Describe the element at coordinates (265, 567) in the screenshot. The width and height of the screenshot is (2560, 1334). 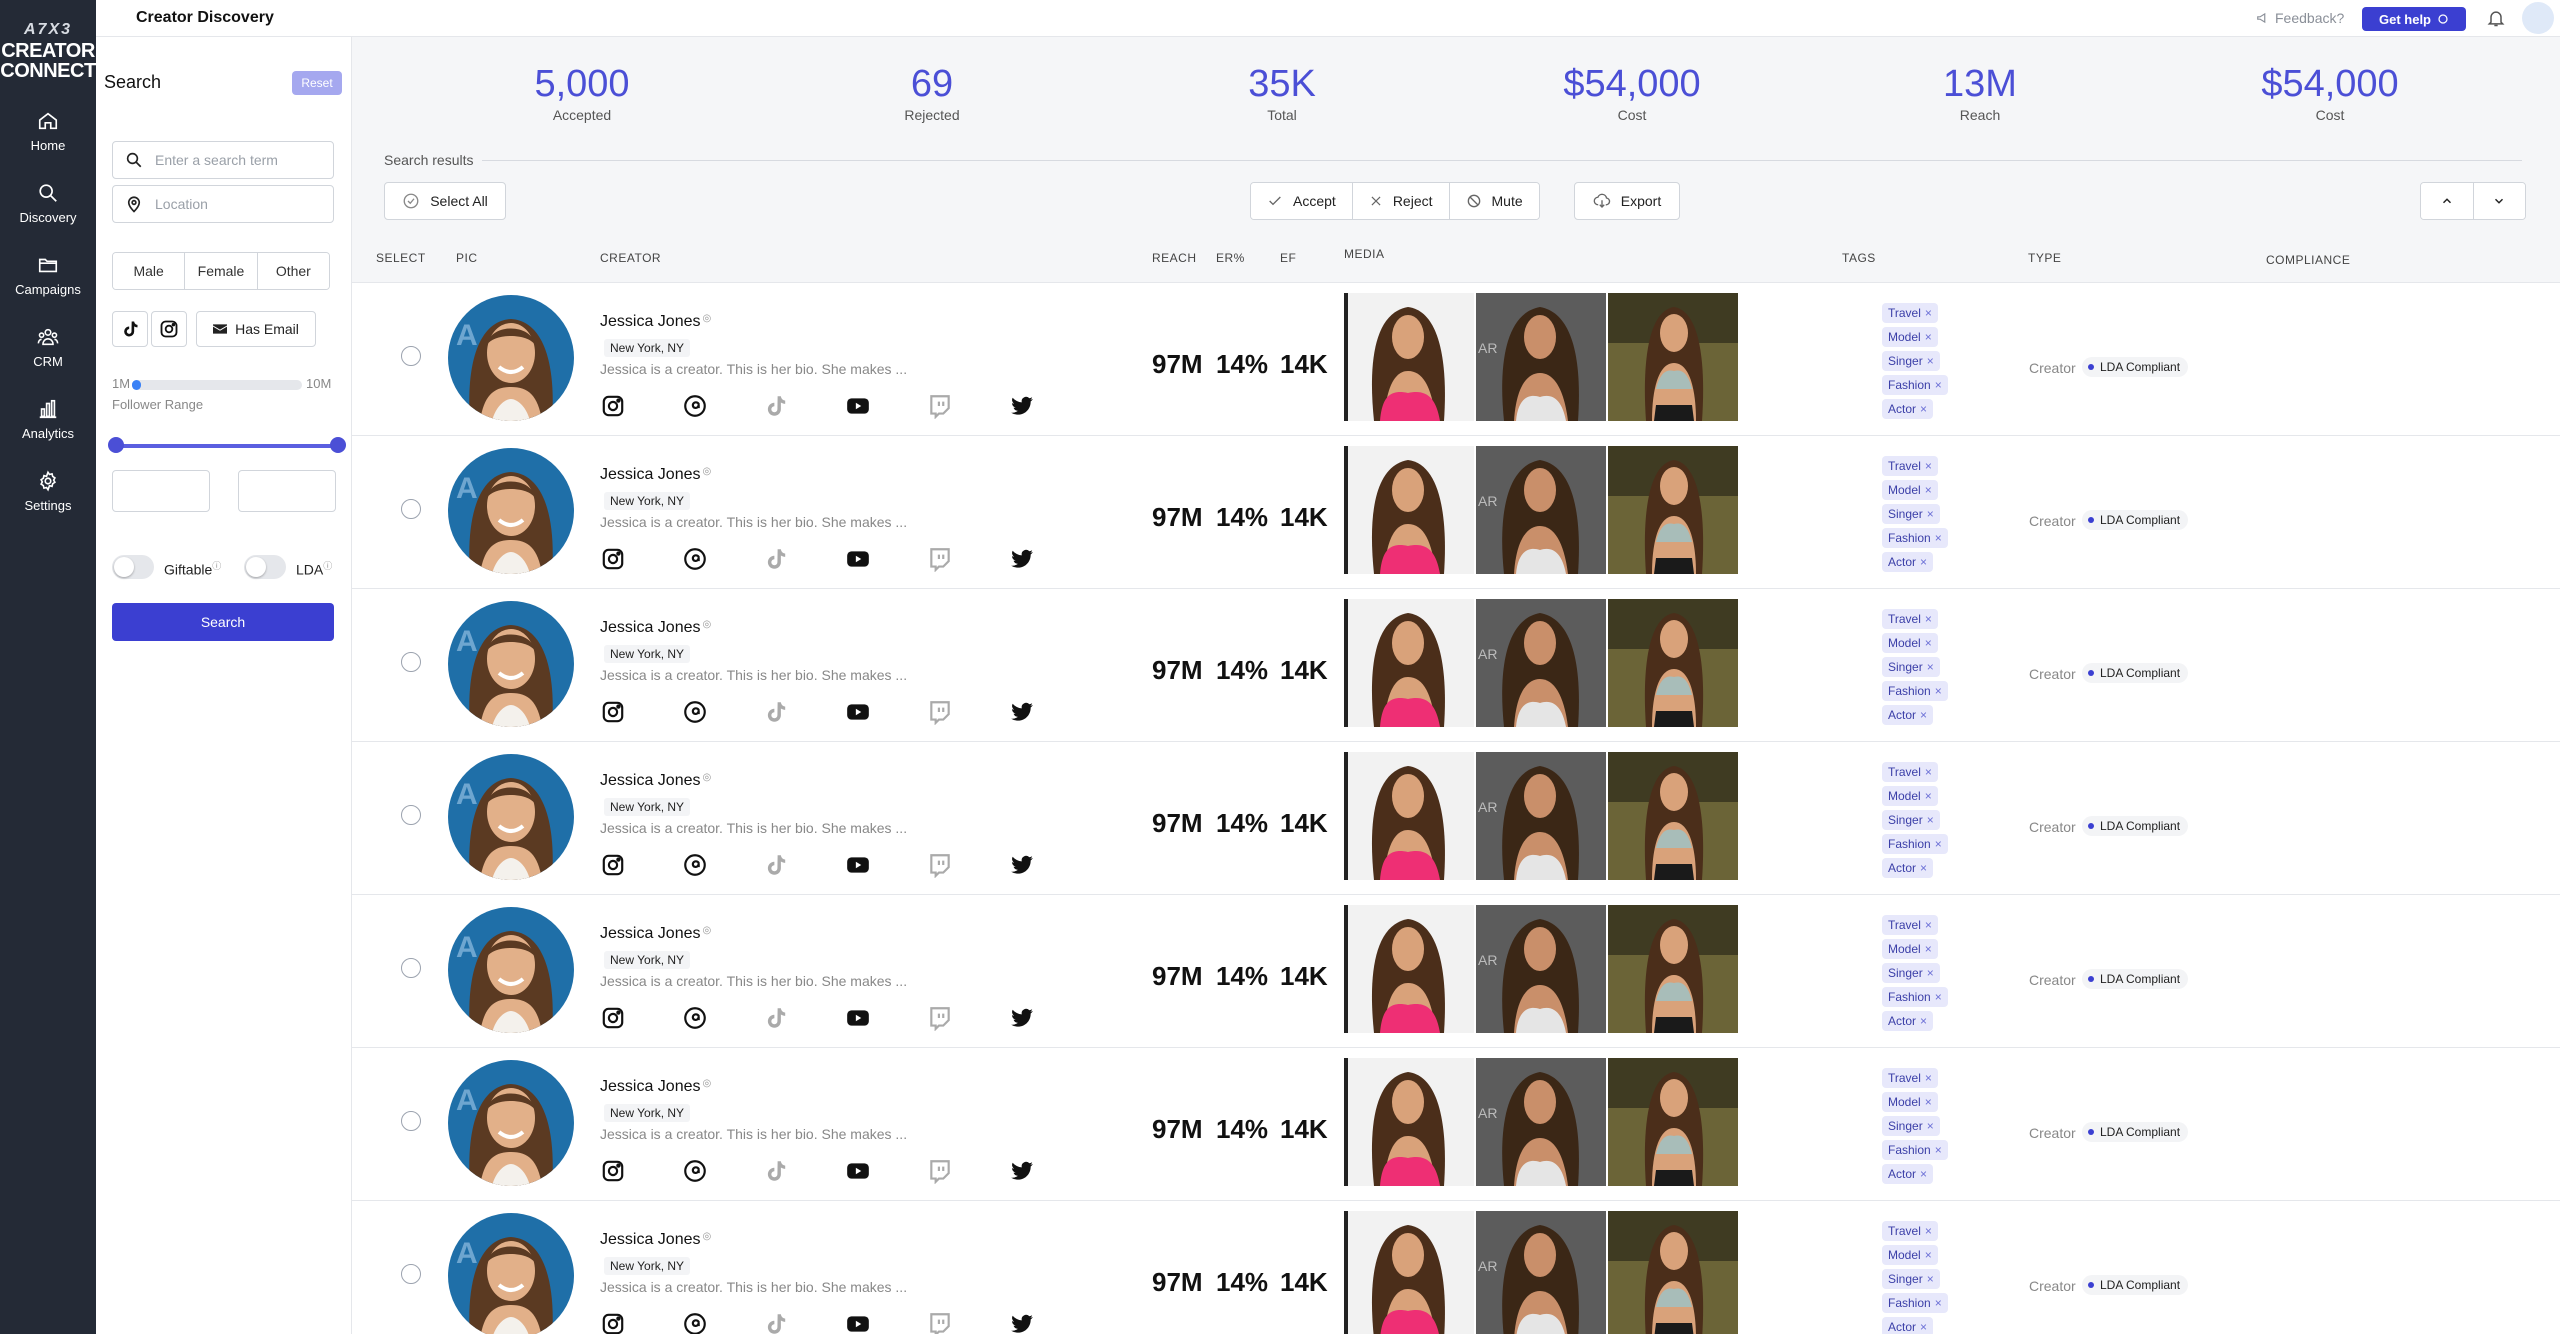
I see `lda-toggle` at that location.